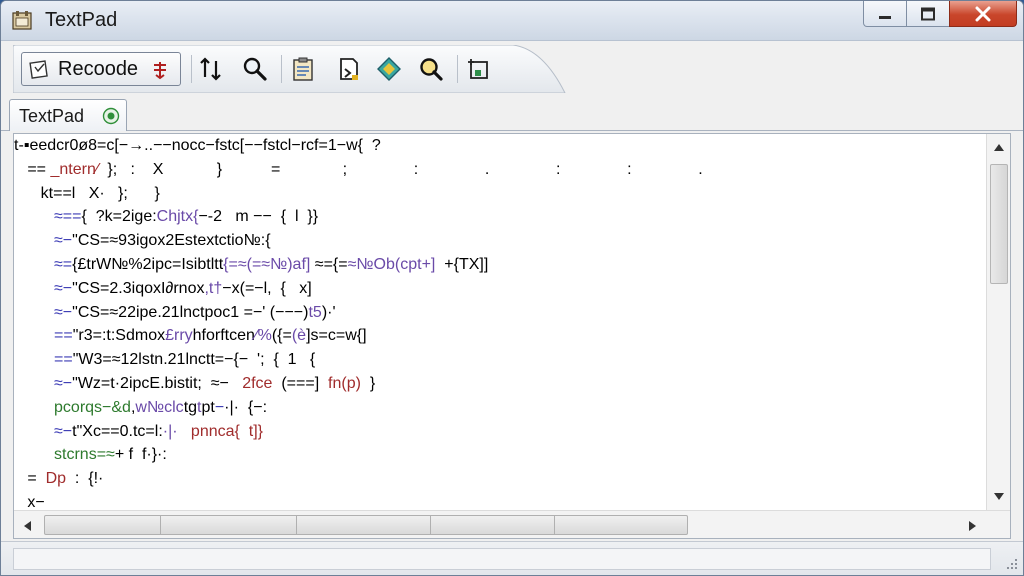 Image resolution: width=1024 pixels, height=576 pixels. I want to click on toolbar: Recoode, so click(513, 69).